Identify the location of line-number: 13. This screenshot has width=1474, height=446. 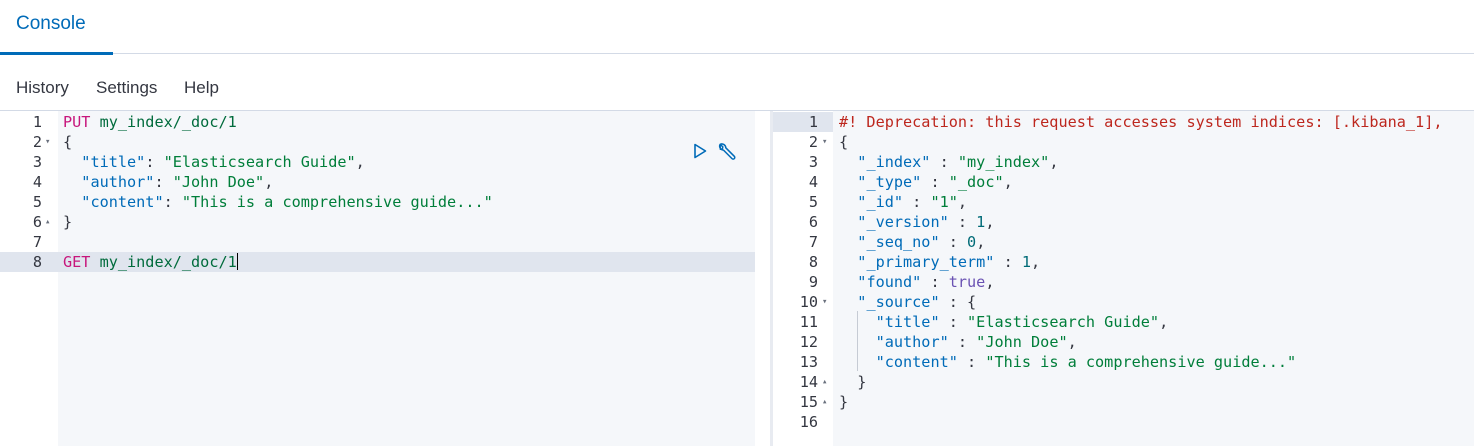
(808, 362).